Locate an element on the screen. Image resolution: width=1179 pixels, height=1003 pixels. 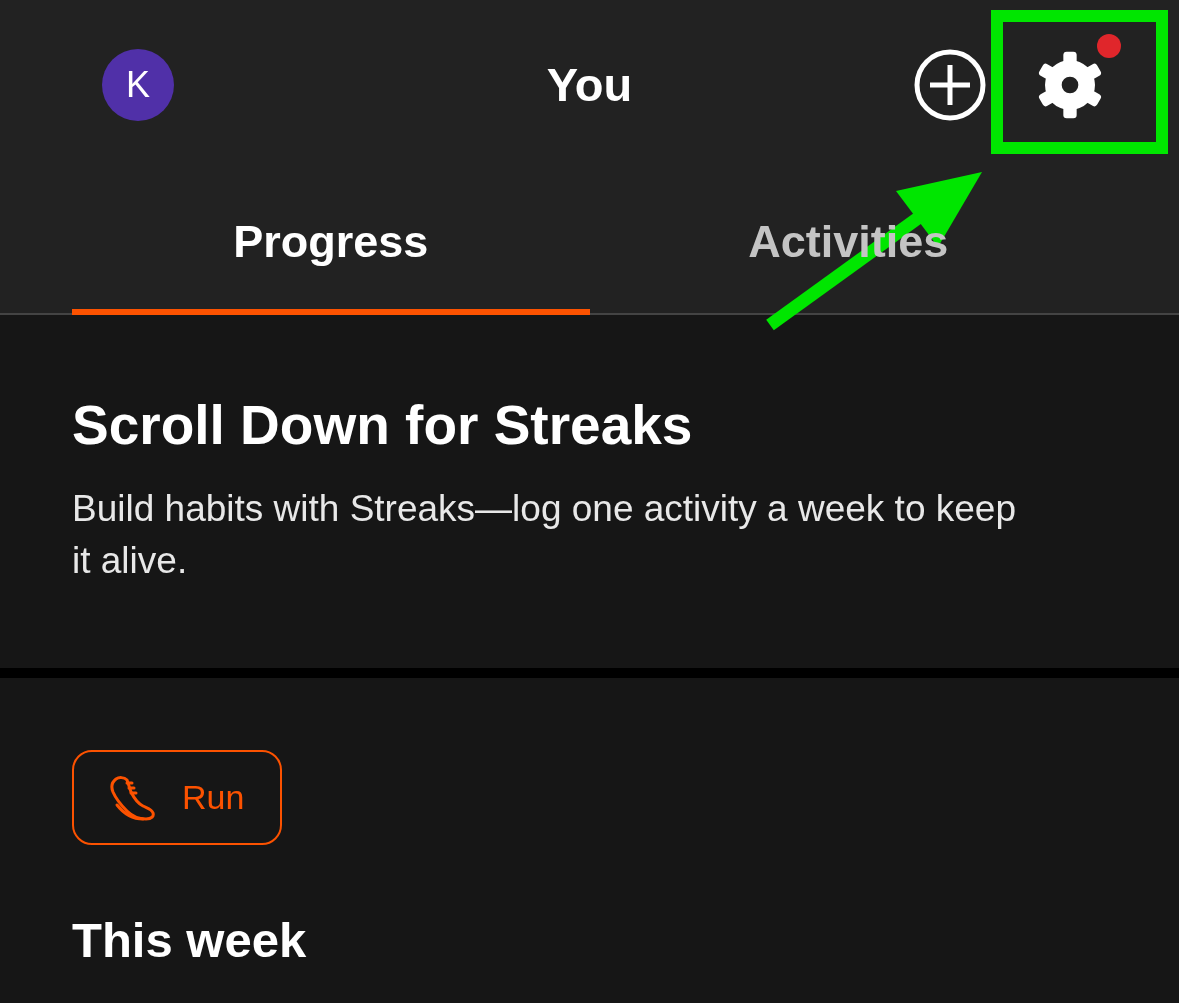
banner-text: Build habits with Streaks—log one activity a week to keep it alive. is located at coordinates (544, 535).